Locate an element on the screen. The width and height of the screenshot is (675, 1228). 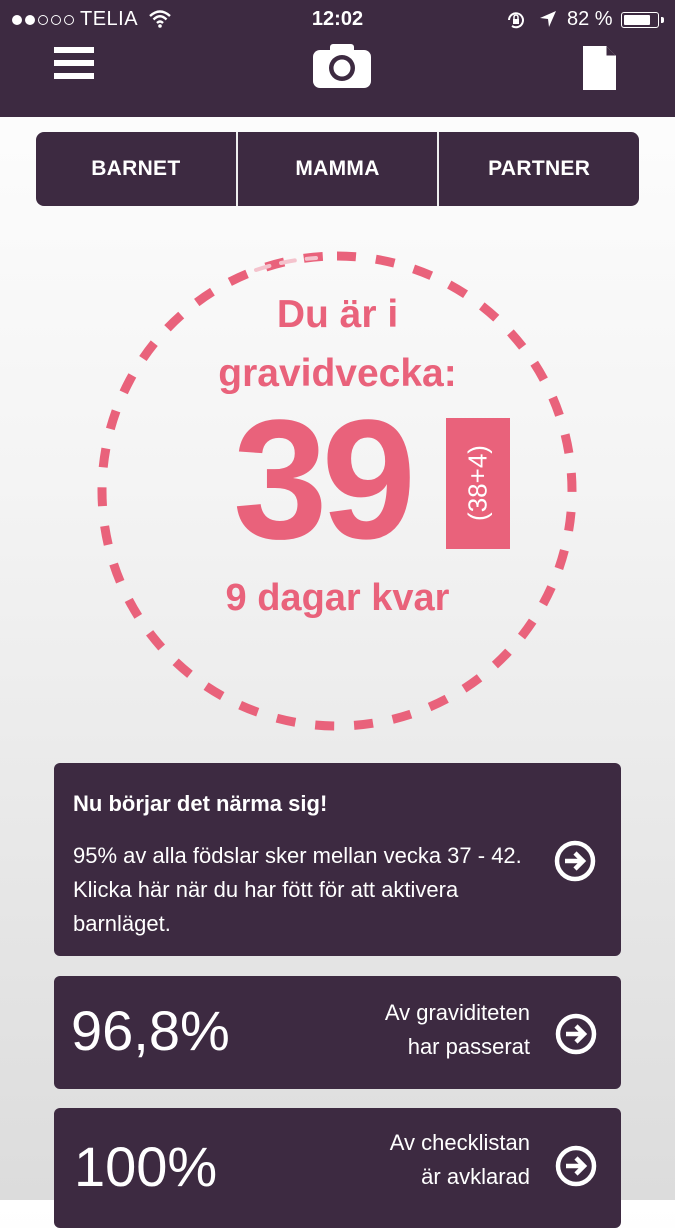
week-intro-line1: Du är i is located at coordinates (337, 314).